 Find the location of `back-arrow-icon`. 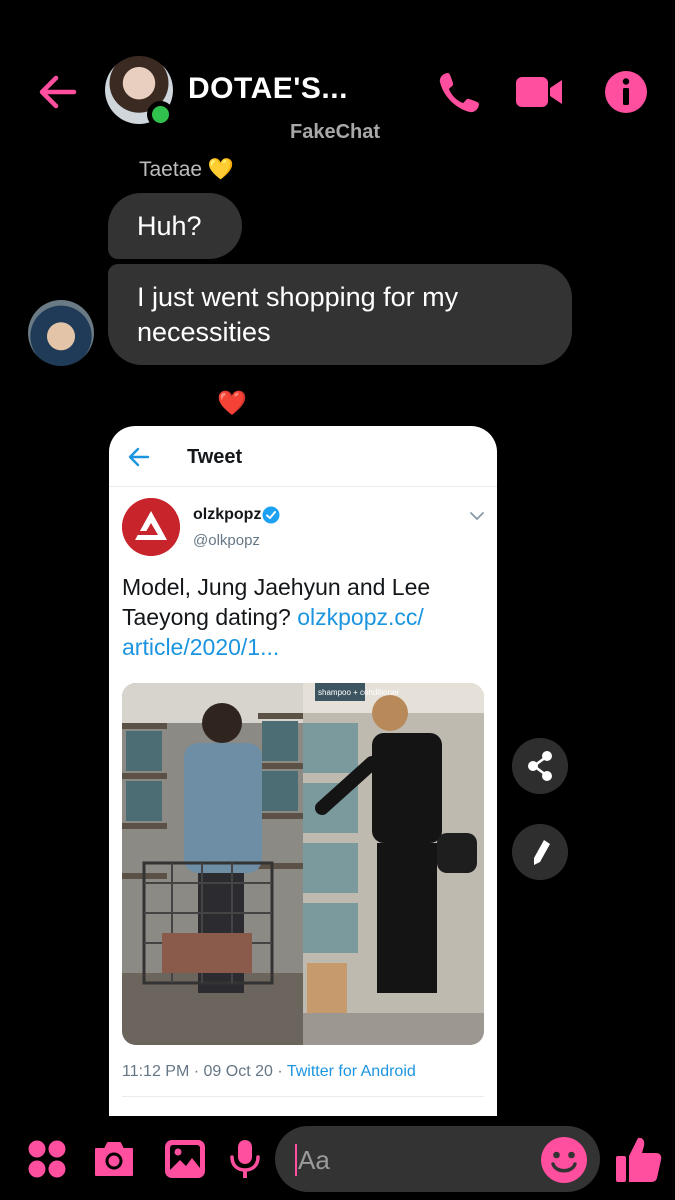

back-arrow-icon is located at coordinates (58, 92).